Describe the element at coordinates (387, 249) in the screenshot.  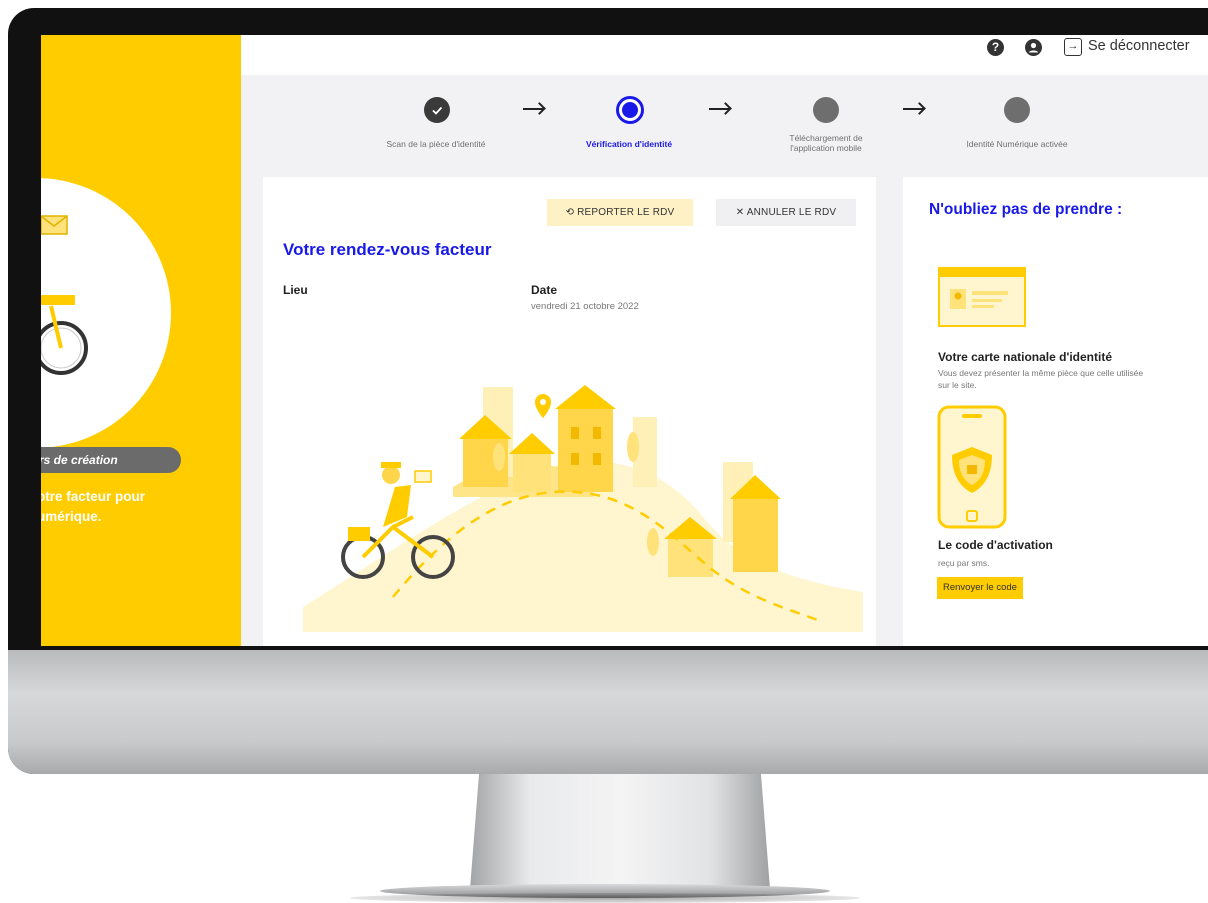
I see `appointment-title: Votre rendez-vous facteur` at that location.